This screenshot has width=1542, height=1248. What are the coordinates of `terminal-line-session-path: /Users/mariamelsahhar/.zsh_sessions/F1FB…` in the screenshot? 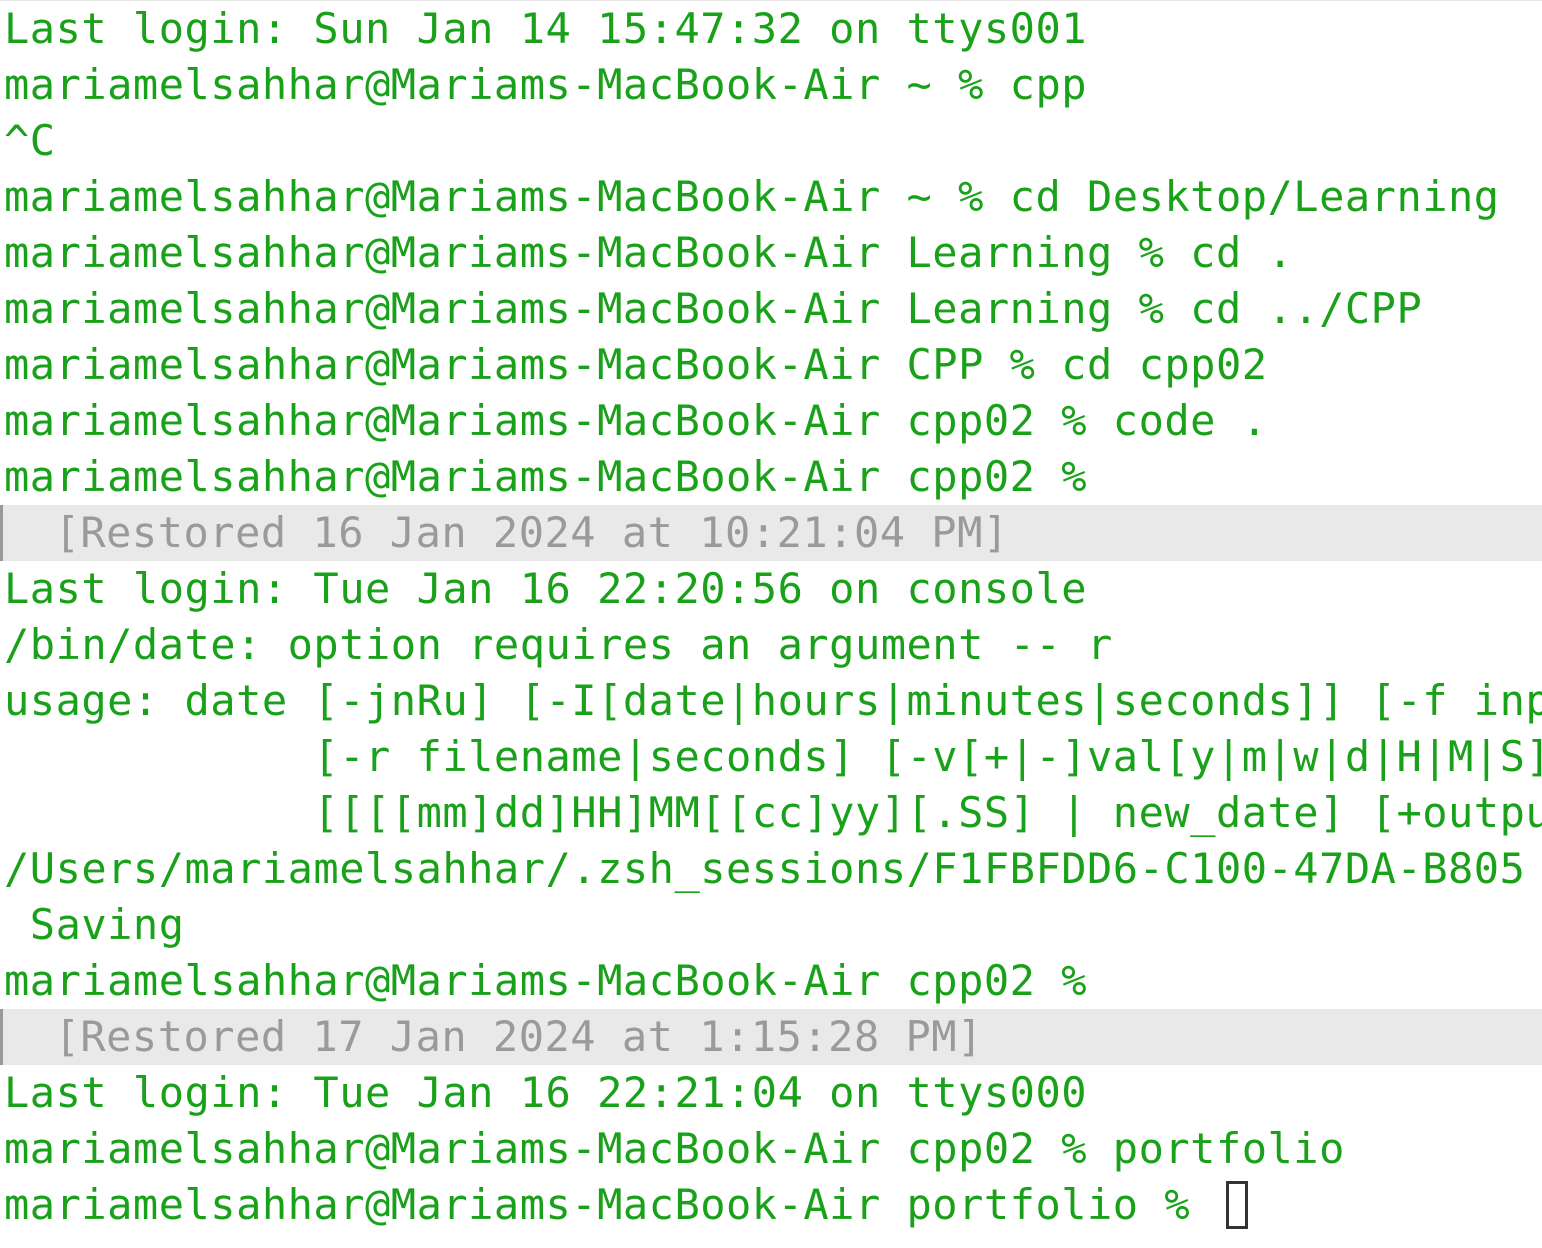 It's located at (765, 868).